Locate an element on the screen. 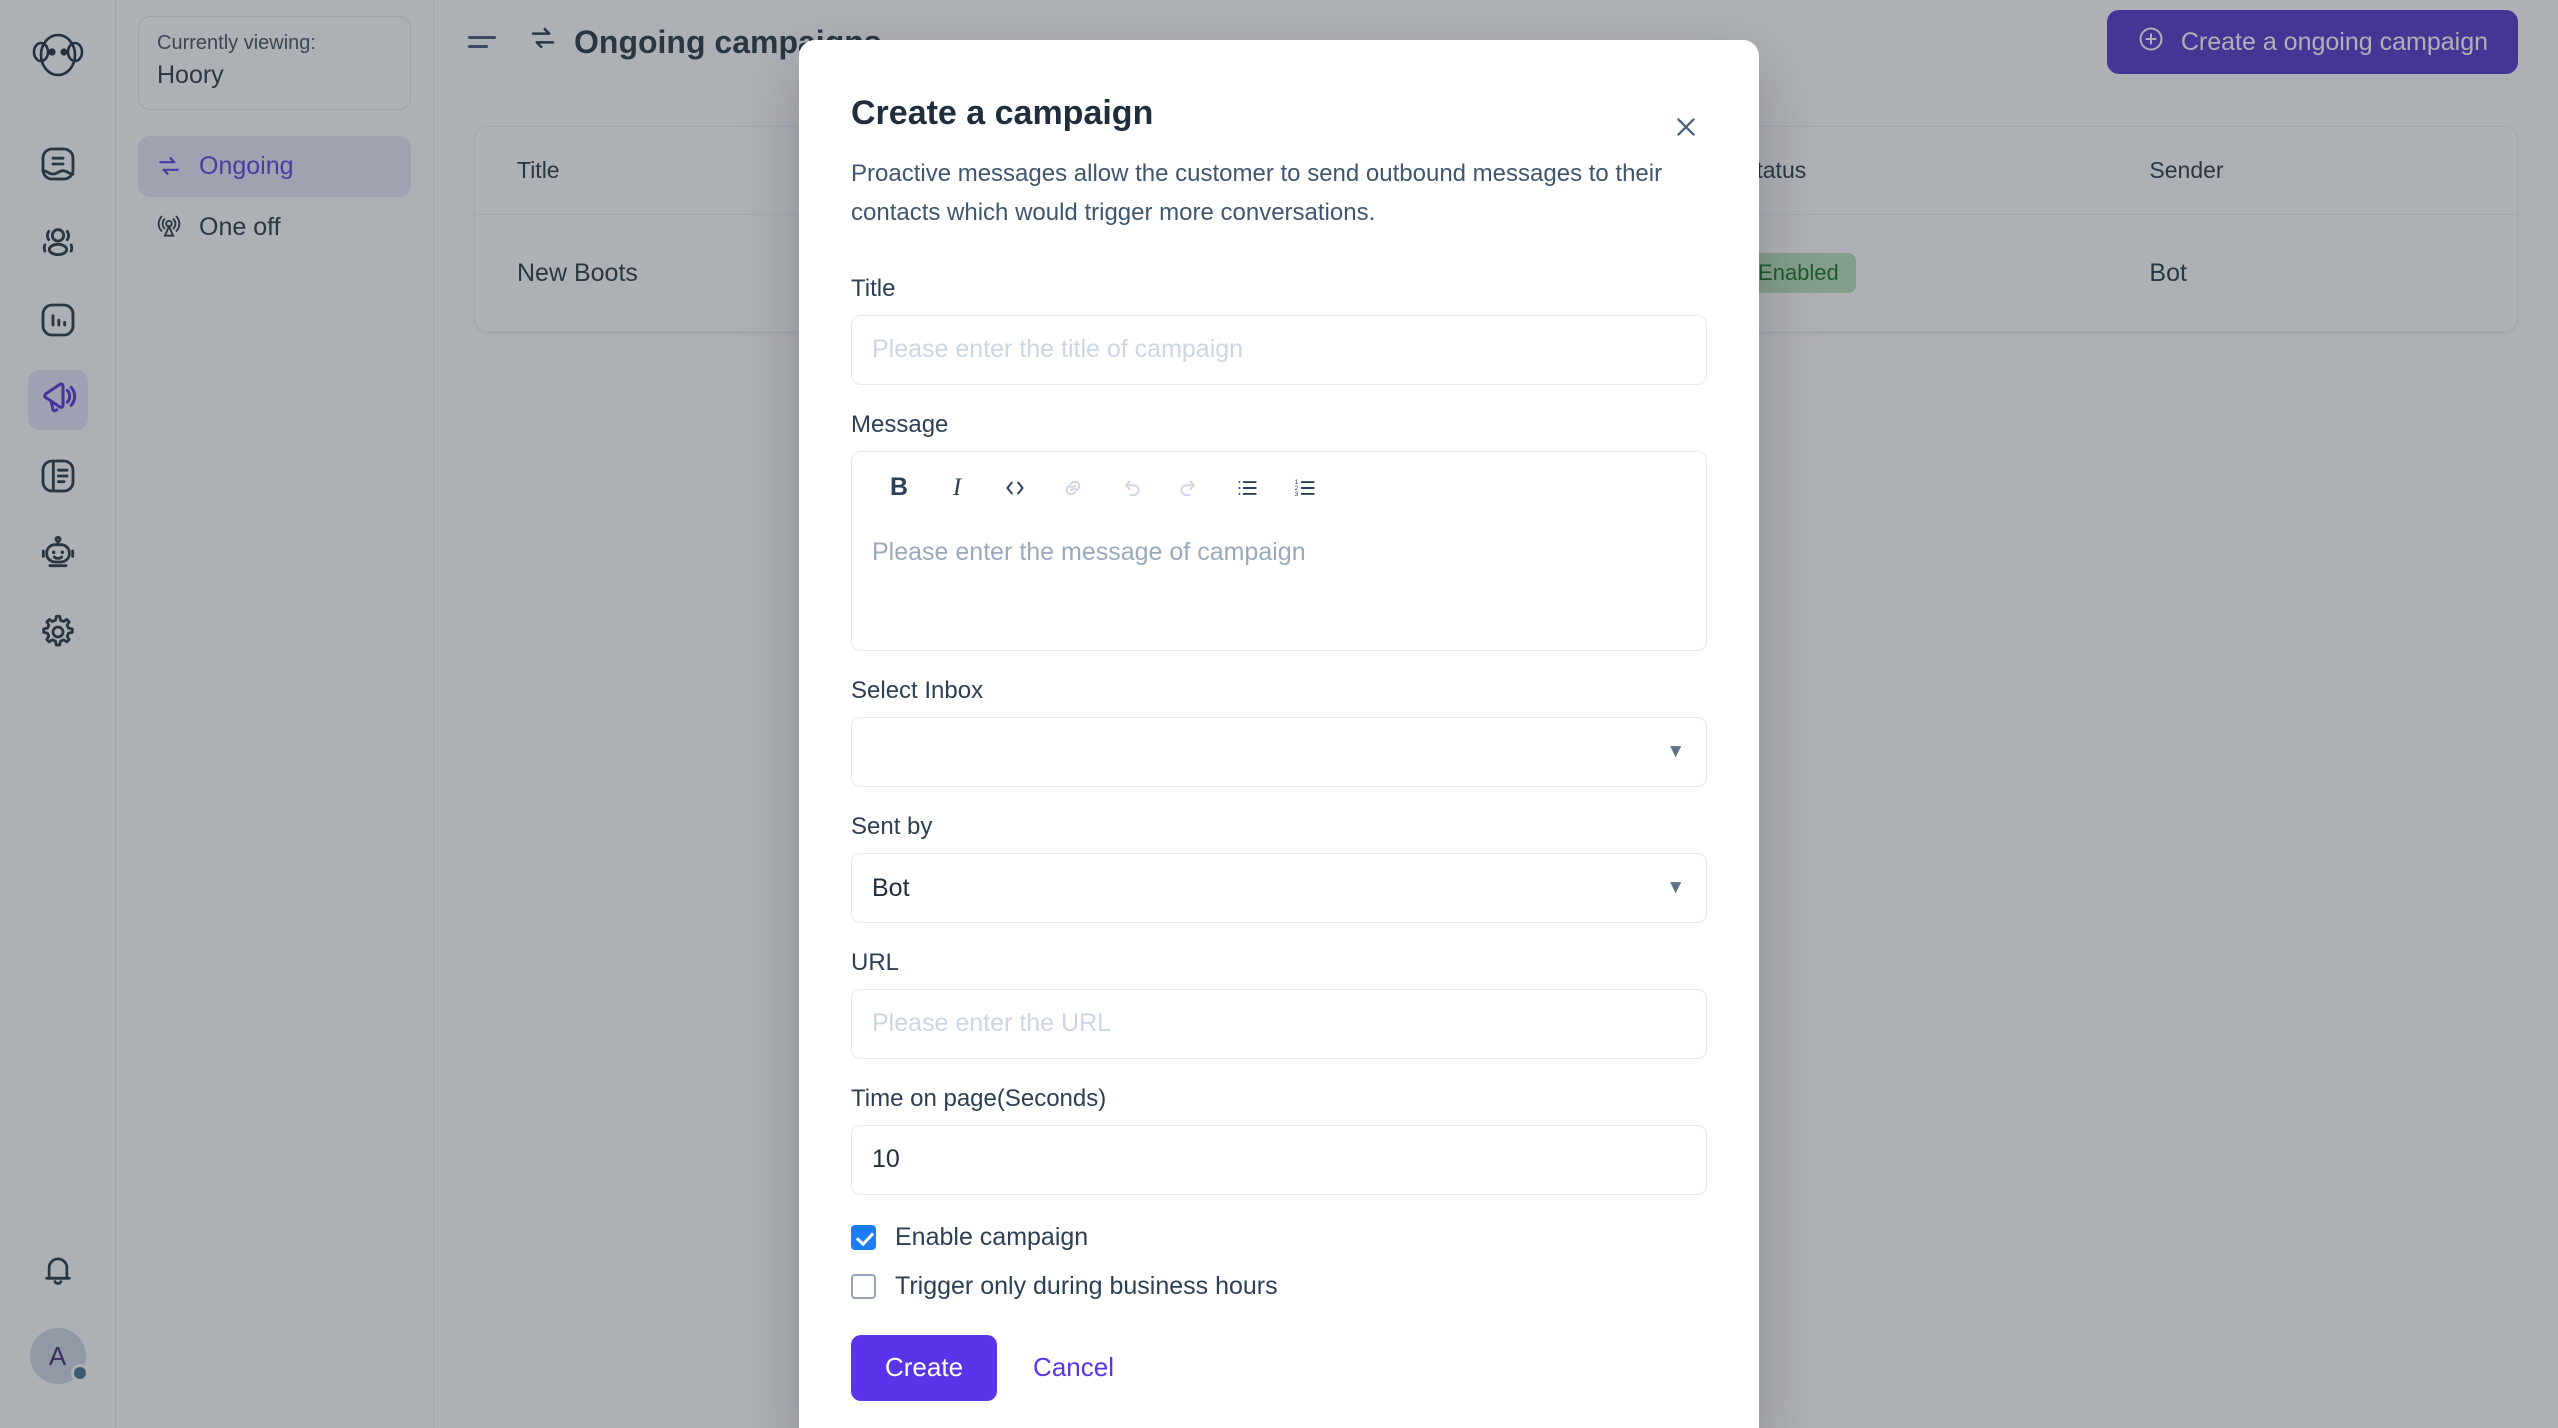 This screenshot has width=2558, height=1428. label-url: URL is located at coordinates (875, 962).